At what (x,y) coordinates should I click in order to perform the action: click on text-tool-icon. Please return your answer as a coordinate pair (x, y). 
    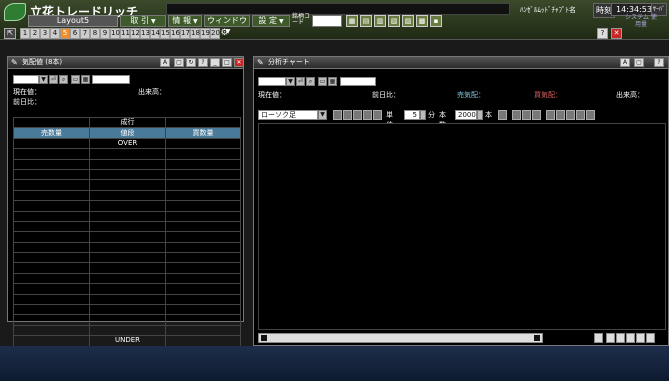
    Looking at the image, I should click on (377, 115).